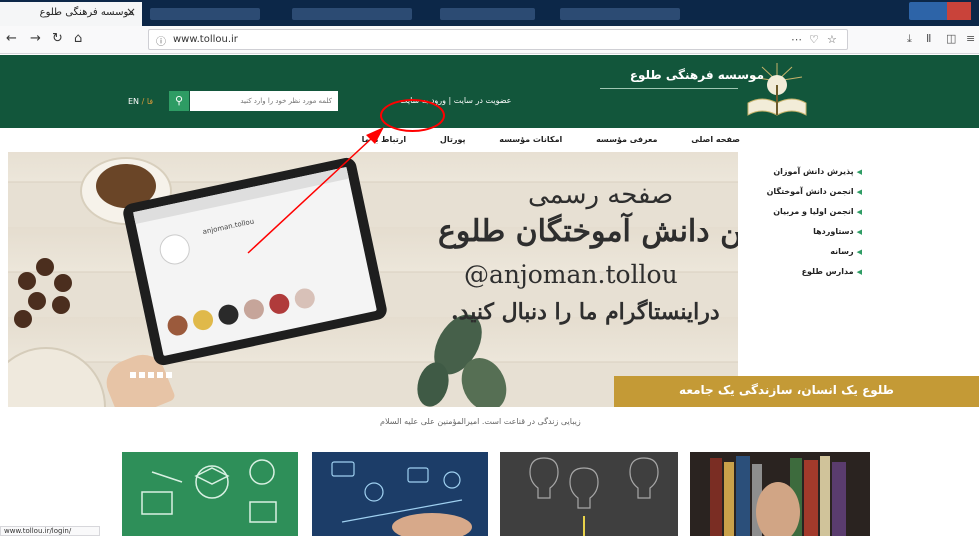  I want to click on lightbulb-image, so click(594, 496).